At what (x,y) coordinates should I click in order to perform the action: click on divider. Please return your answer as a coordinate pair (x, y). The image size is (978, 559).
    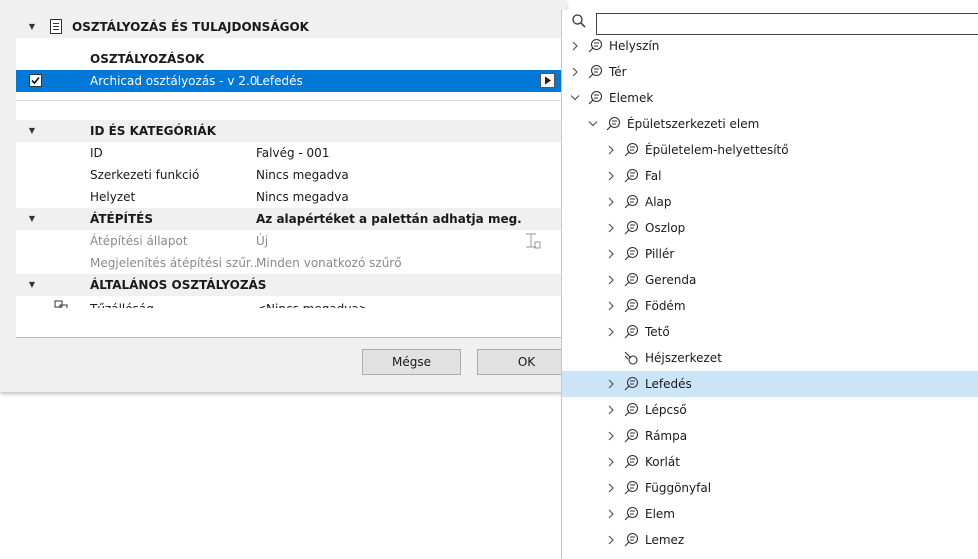
    Looking at the image, I should click on (290, 100).